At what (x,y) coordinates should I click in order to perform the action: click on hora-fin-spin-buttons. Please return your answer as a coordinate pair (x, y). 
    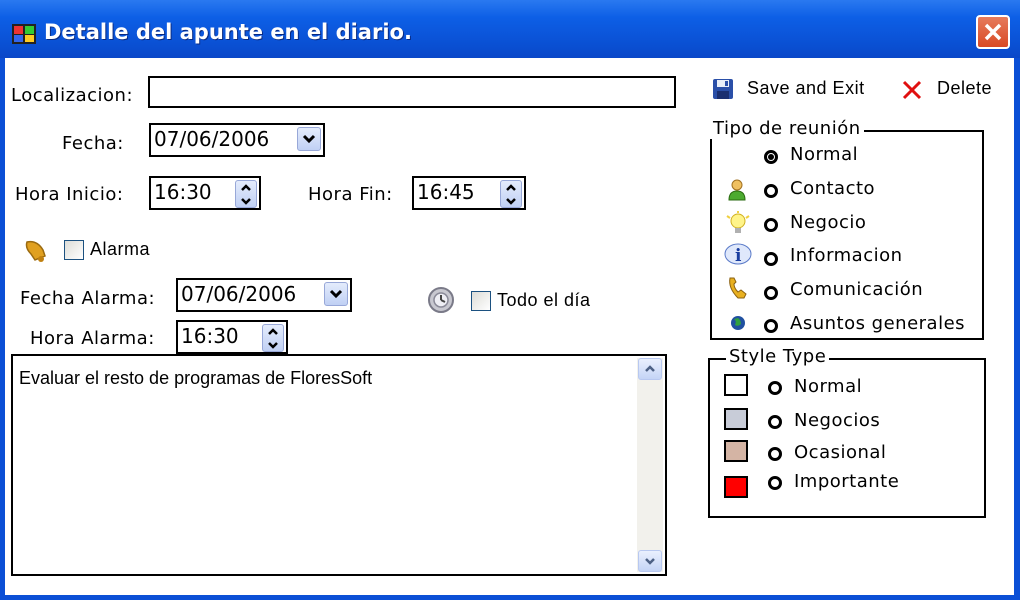
    Looking at the image, I should click on (511, 194).